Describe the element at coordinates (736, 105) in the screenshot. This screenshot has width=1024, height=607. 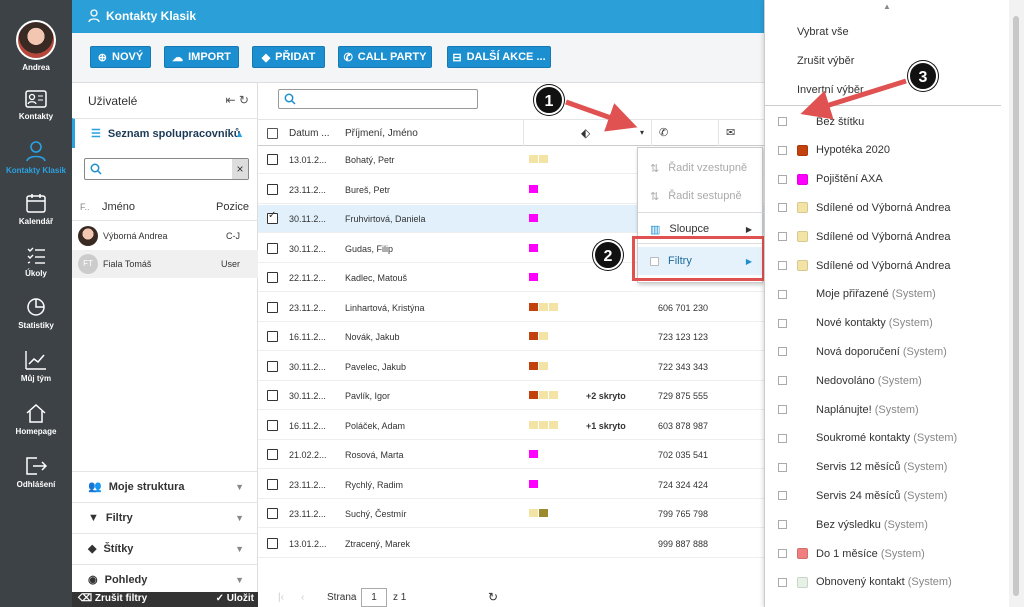
I see `annotation-arrows` at that location.